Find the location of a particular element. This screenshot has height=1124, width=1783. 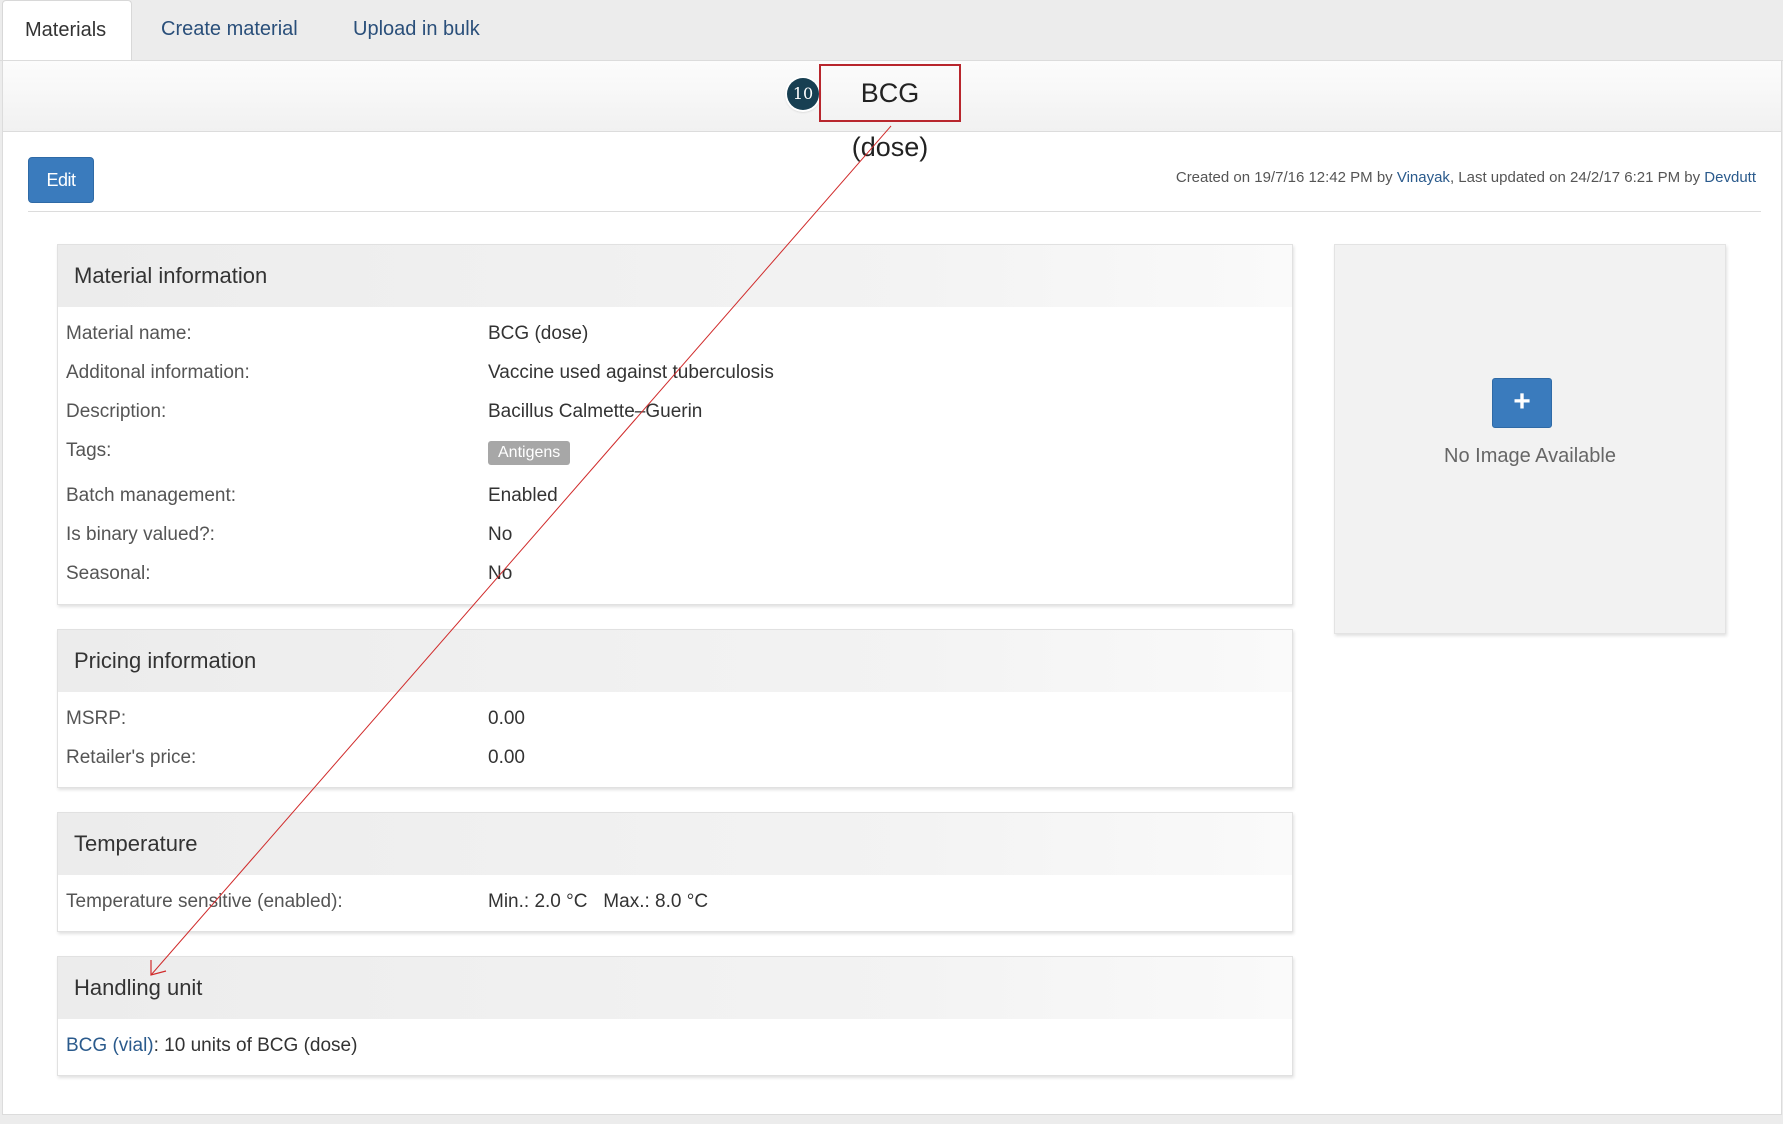

step-number-badge: 10 is located at coordinates (803, 94).